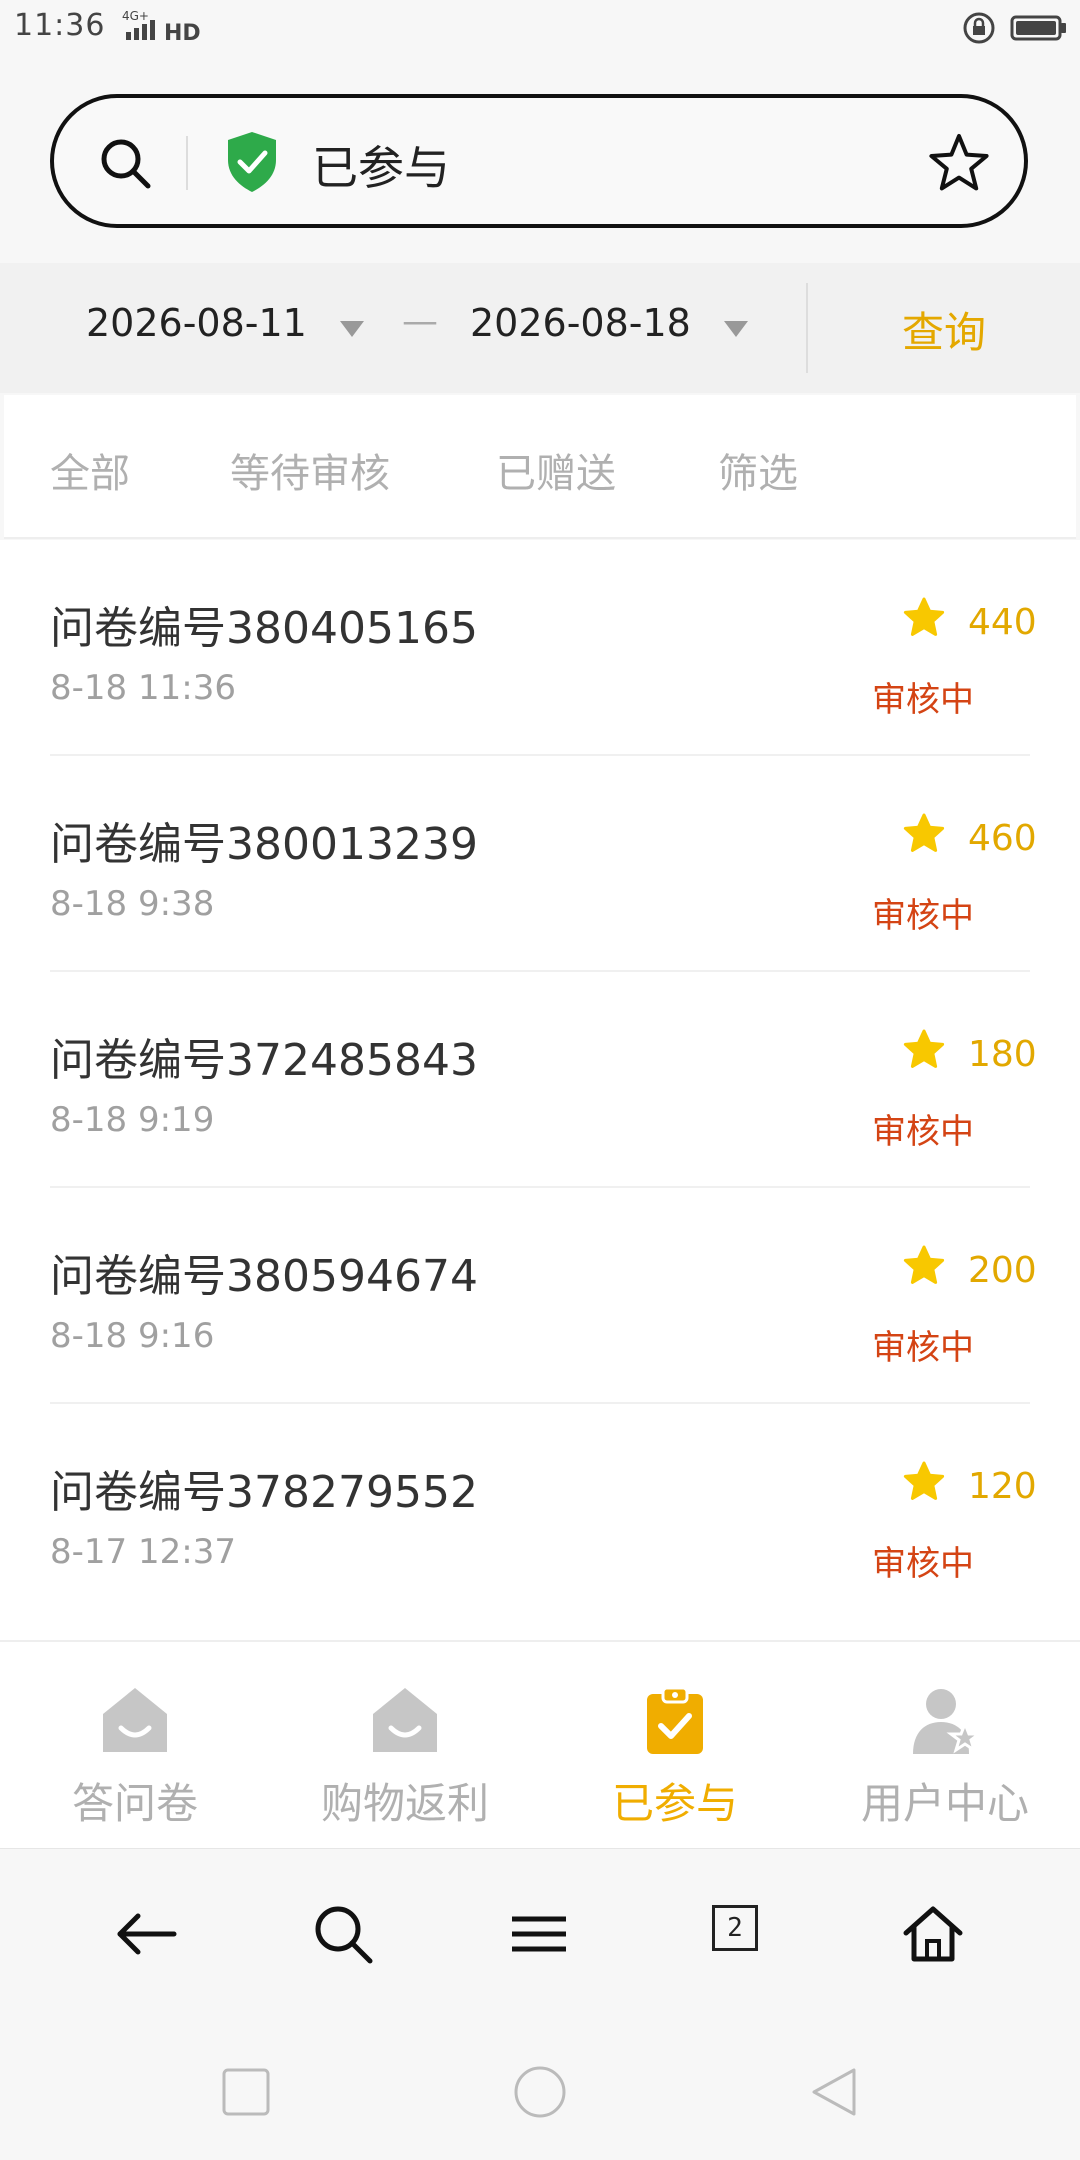 Image resolution: width=1080 pixels, height=2160 pixels. I want to click on survey-time: 8-18 9:16, so click(132, 1336).